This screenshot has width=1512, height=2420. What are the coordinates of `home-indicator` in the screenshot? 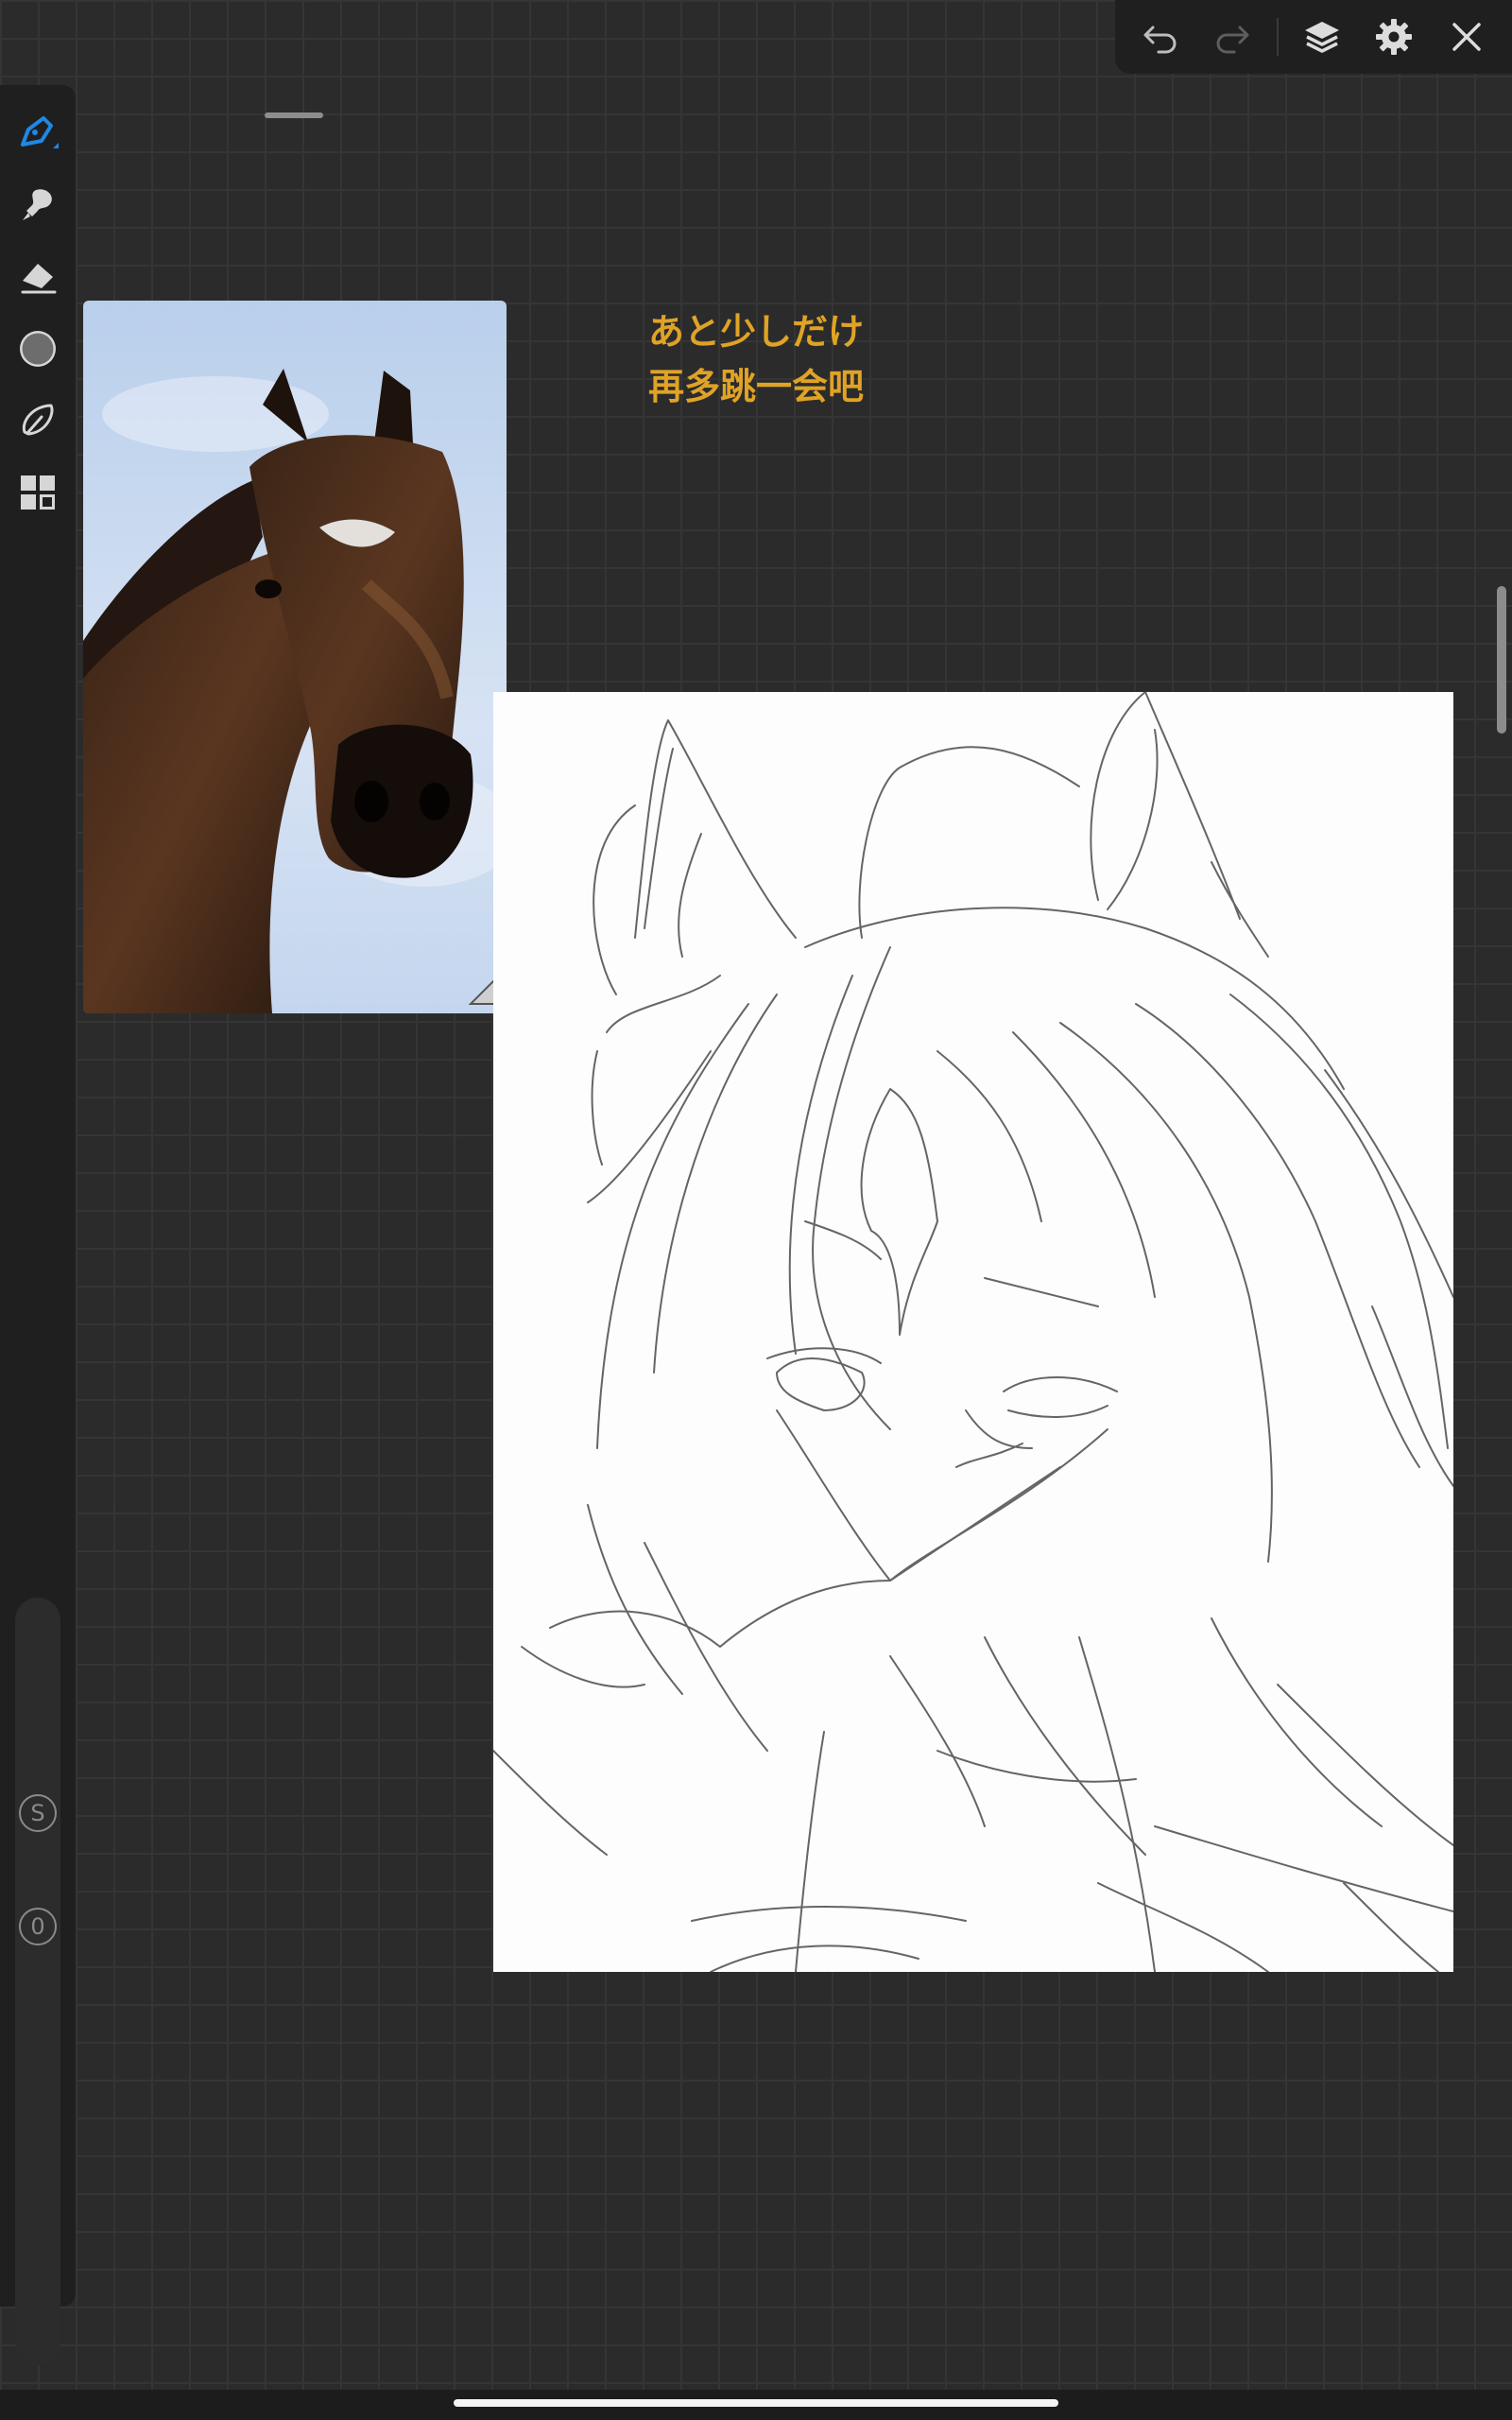 It's located at (756, 2403).